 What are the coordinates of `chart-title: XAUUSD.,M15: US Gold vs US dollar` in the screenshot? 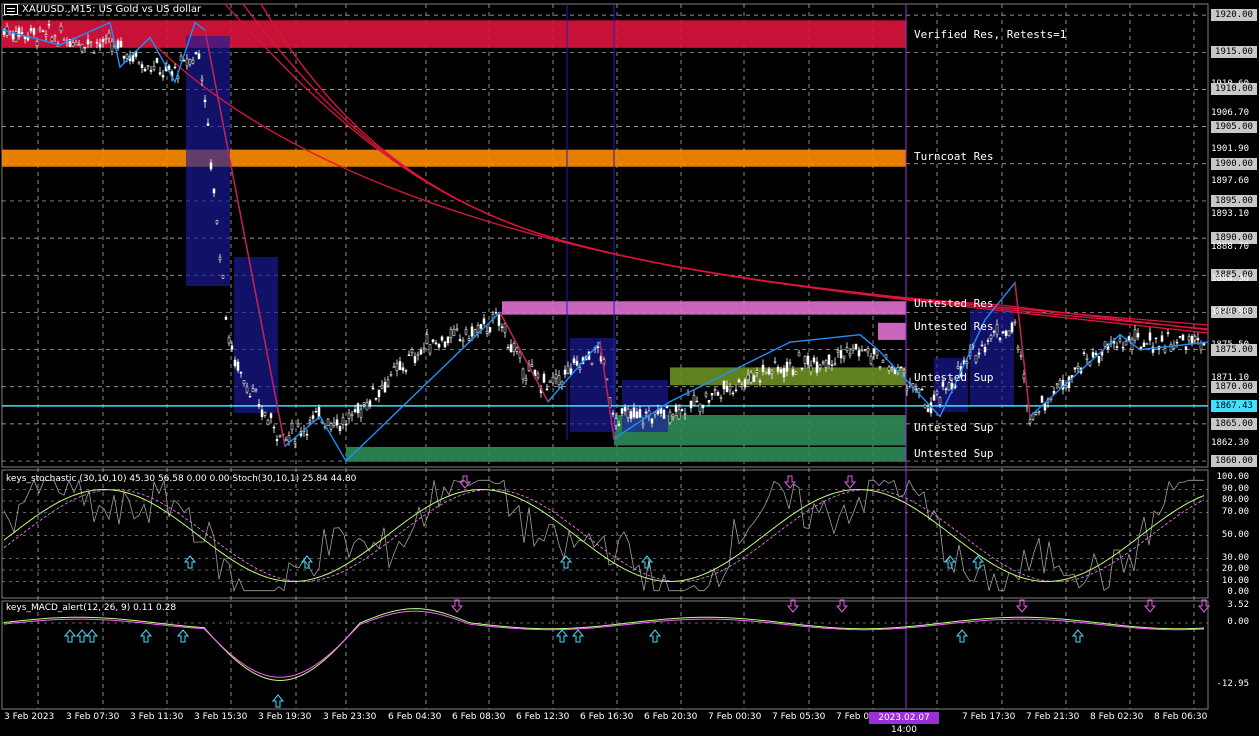 It's located at (112, 9).